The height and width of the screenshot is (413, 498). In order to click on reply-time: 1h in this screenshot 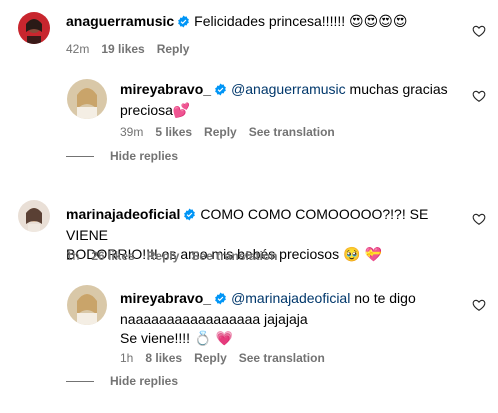, I will do `click(127, 358)`.